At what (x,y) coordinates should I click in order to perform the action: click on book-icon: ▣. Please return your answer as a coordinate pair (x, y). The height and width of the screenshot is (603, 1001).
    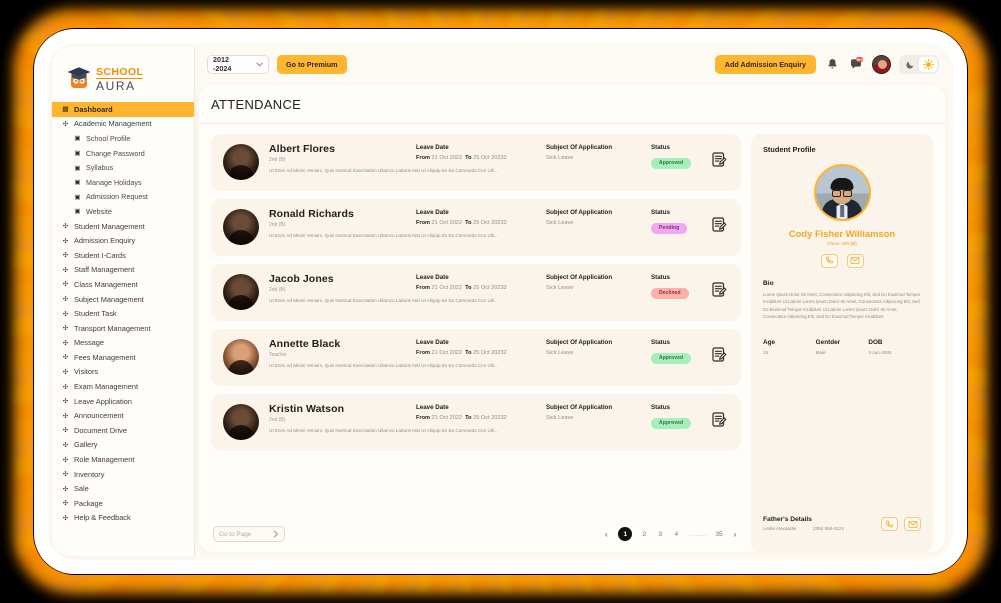
    Looking at the image, I should click on (77, 168).